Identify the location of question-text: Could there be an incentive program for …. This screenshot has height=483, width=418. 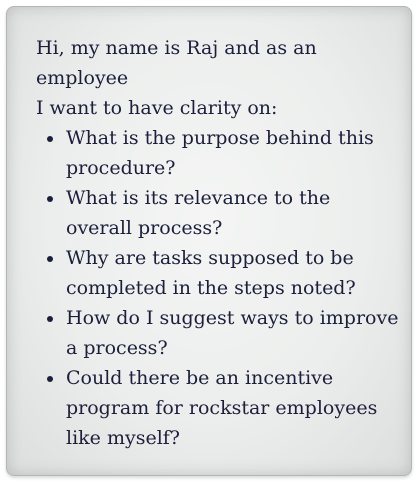
(222, 408).